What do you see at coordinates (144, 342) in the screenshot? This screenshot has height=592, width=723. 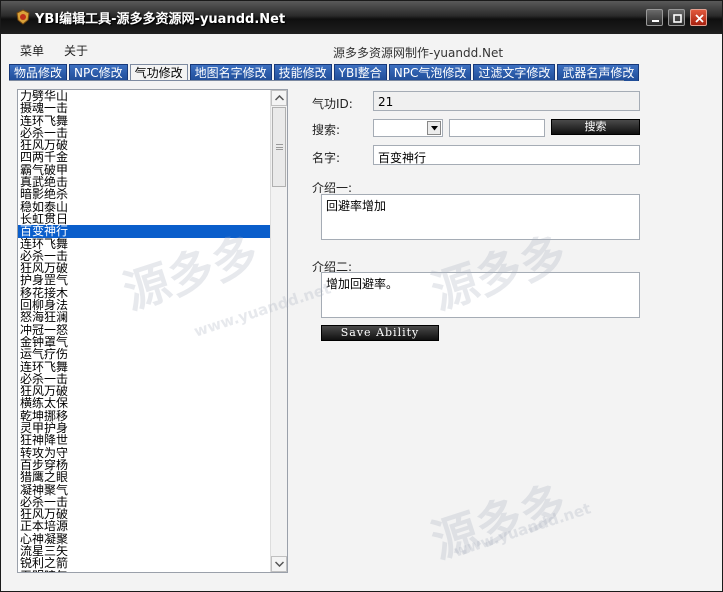 I see `list-item: 金钟罩气` at bounding box center [144, 342].